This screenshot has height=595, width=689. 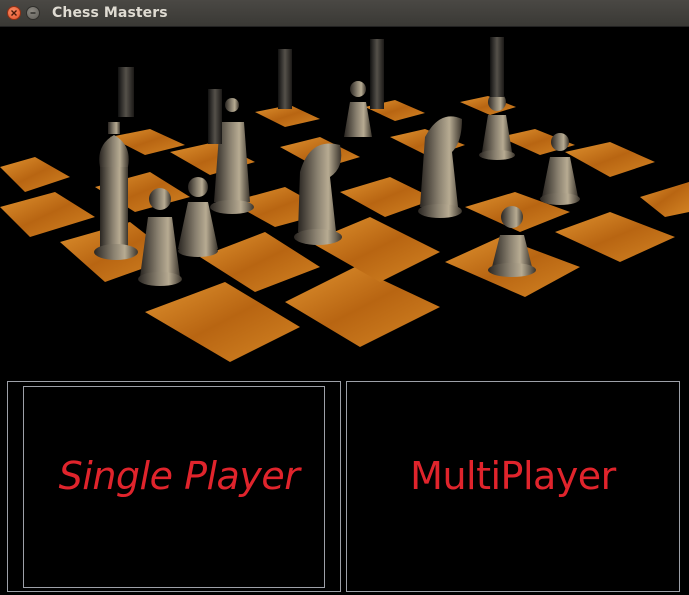 I want to click on single-player-label: Single Player, so click(x=179, y=476).